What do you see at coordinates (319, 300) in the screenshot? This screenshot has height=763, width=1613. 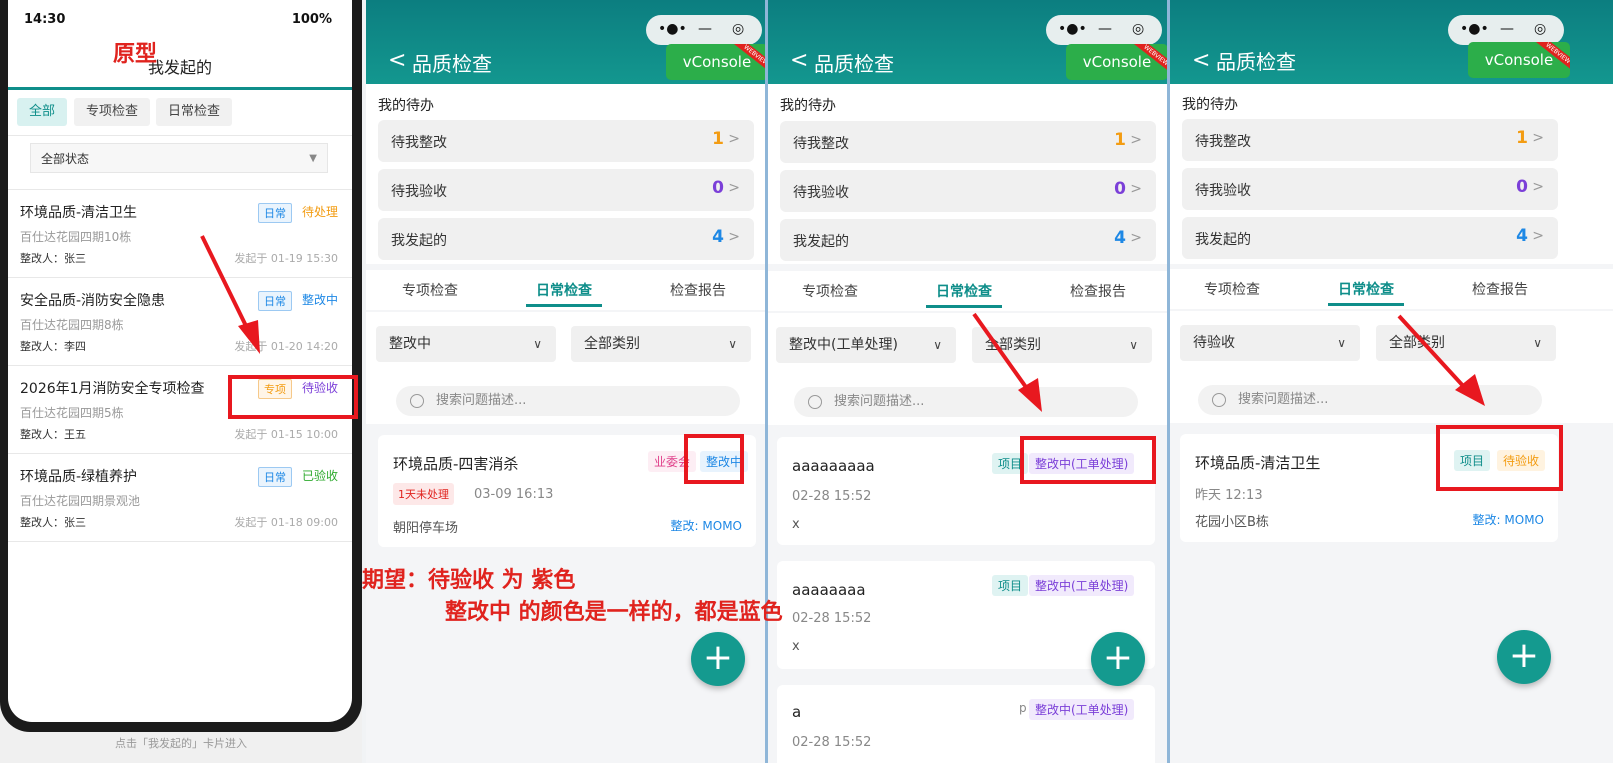 I see `status-badge: 整改中` at bounding box center [319, 300].